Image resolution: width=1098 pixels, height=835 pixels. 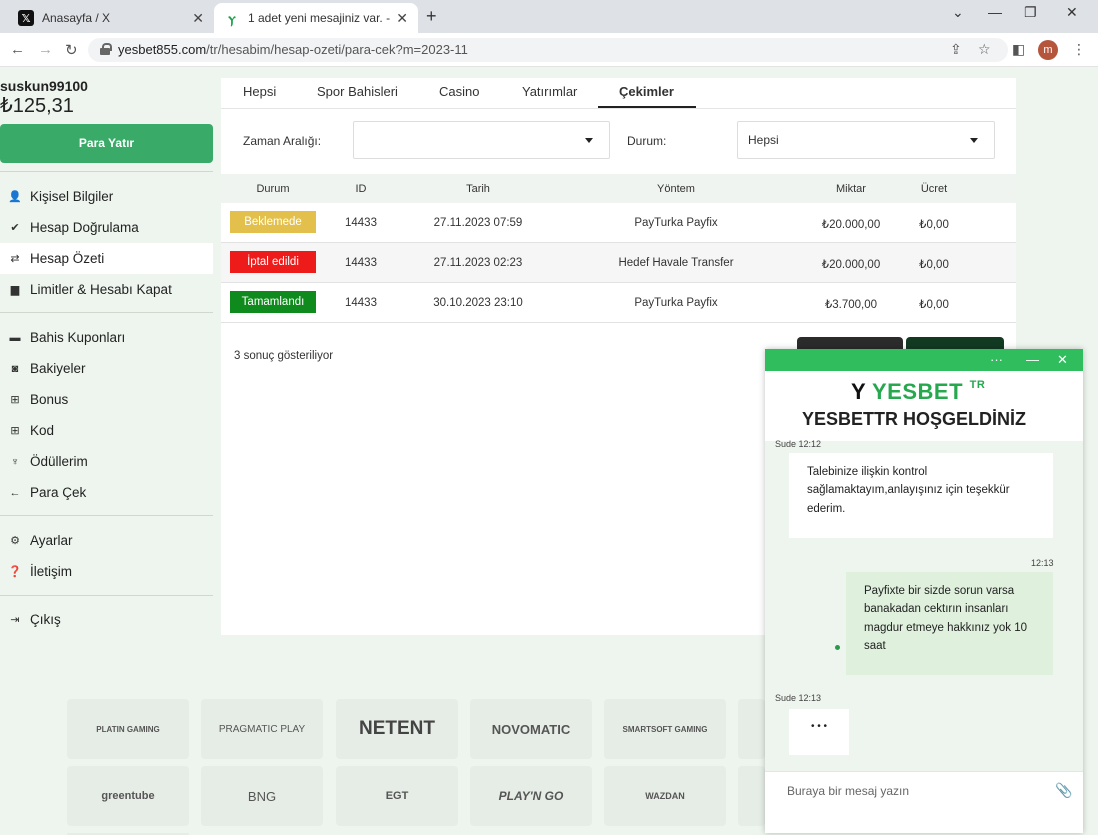 What do you see at coordinates (106, 461) in the screenshot?
I see `sidebar-item-rewards: ♆ Ödüllerim` at bounding box center [106, 461].